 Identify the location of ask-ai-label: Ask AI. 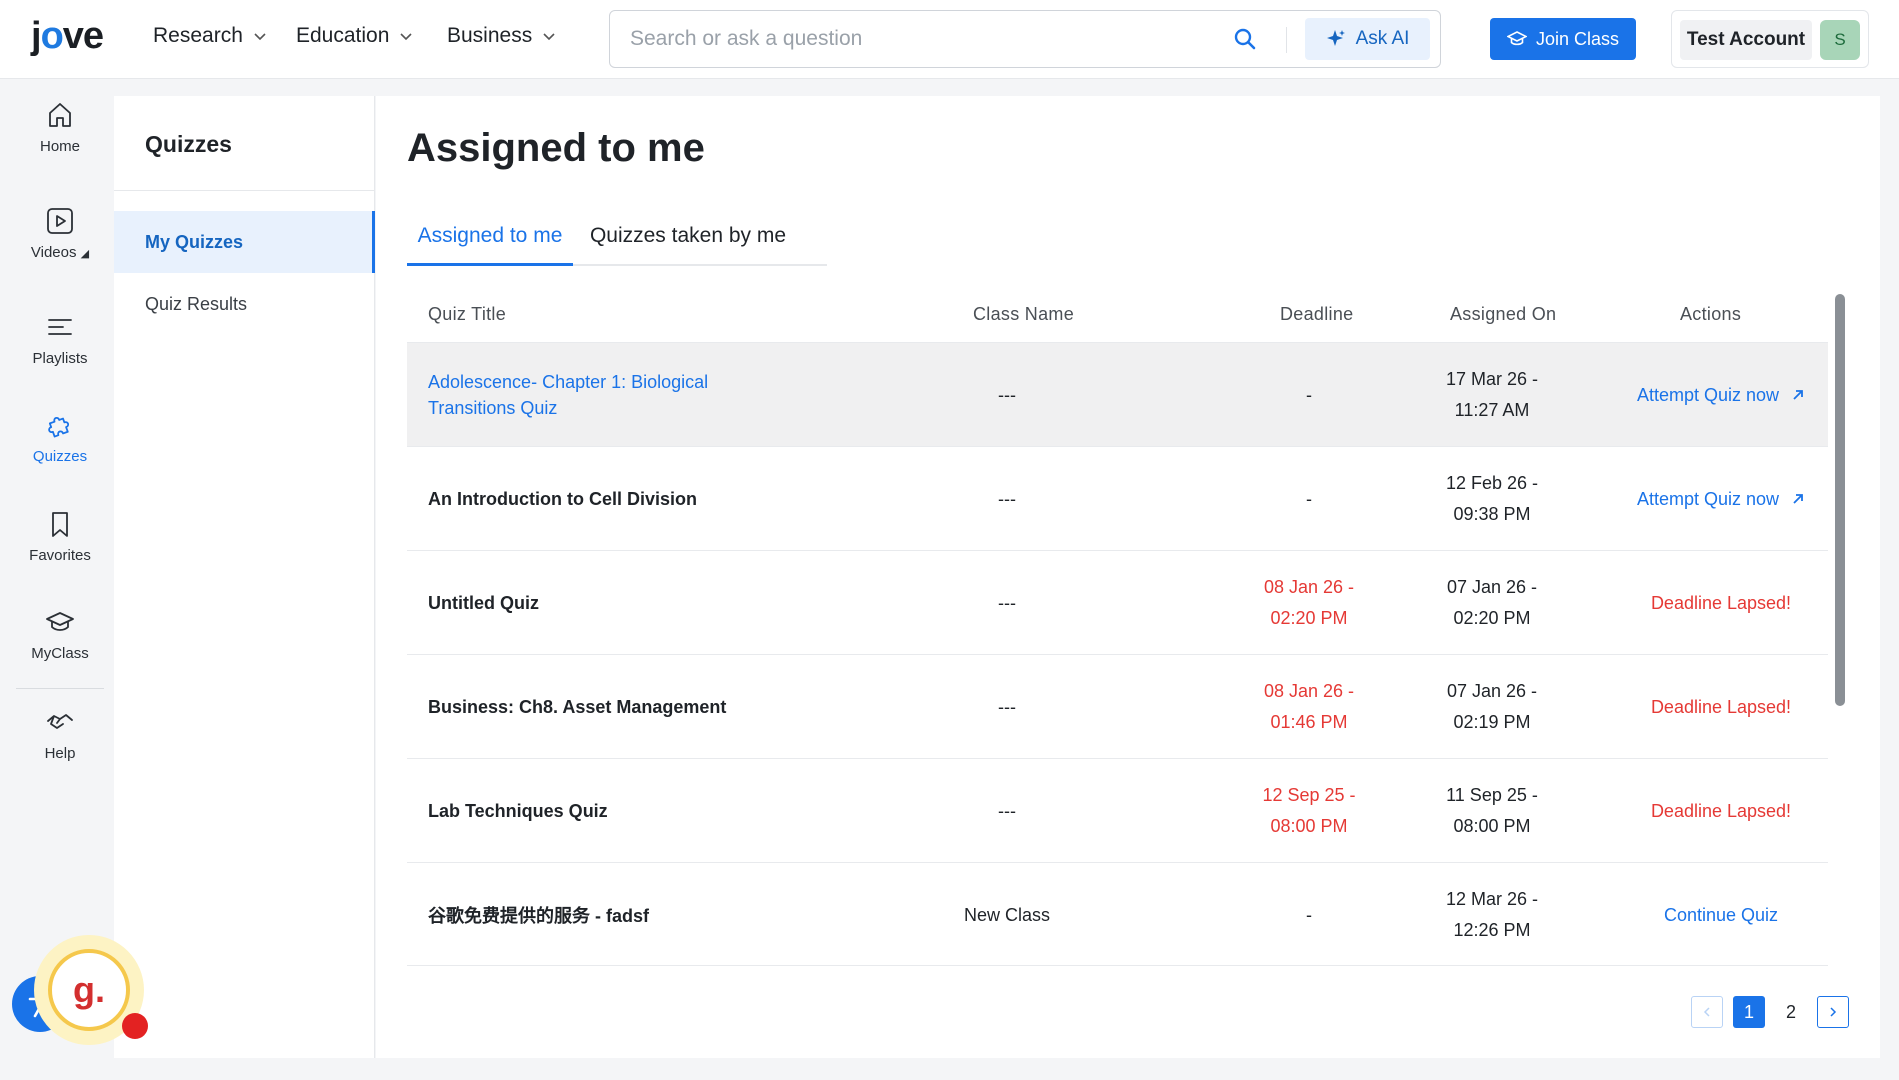
(1382, 38).